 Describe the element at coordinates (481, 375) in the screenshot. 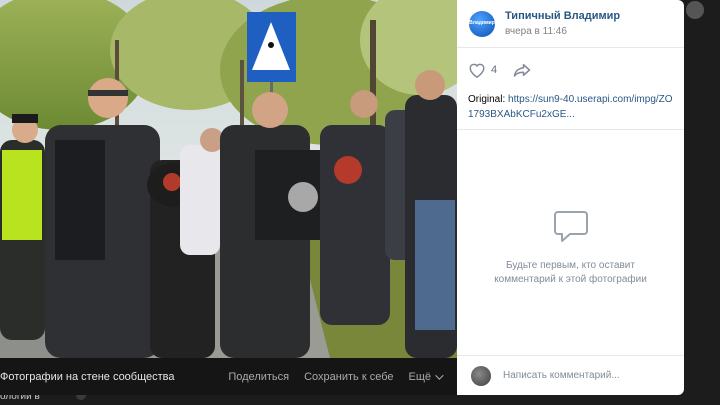

I see `current-user-avatar` at that location.